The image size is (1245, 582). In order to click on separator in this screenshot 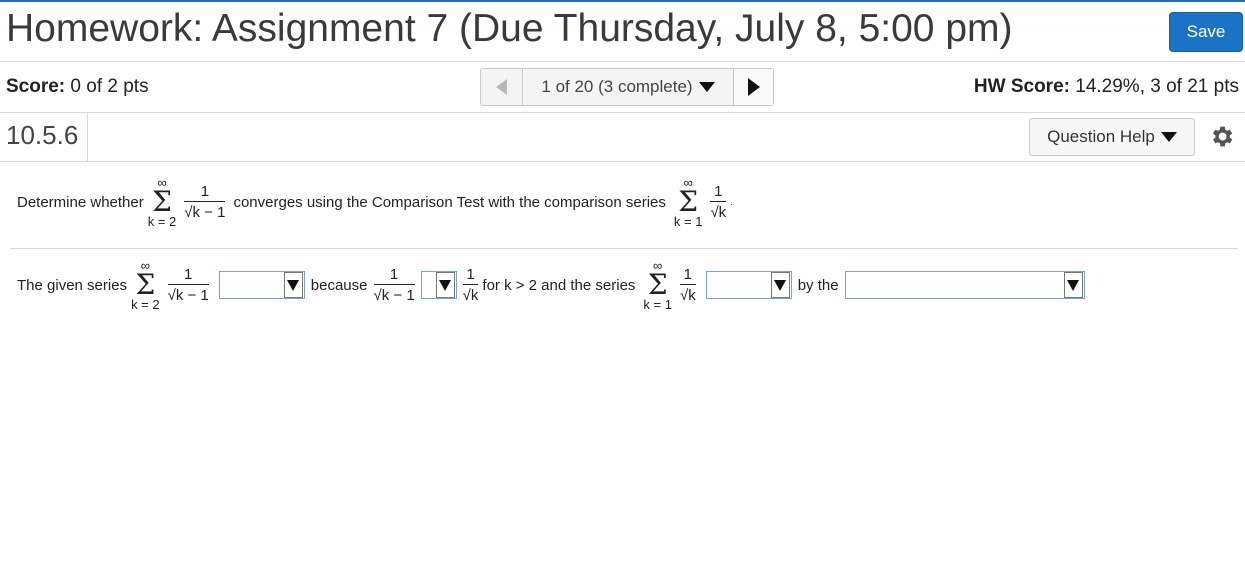, I will do `click(624, 248)`.